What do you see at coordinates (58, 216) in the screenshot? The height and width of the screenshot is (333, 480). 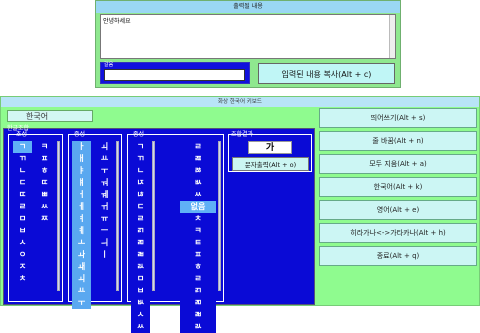 I see `choseong-scrollbar` at bounding box center [58, 216].